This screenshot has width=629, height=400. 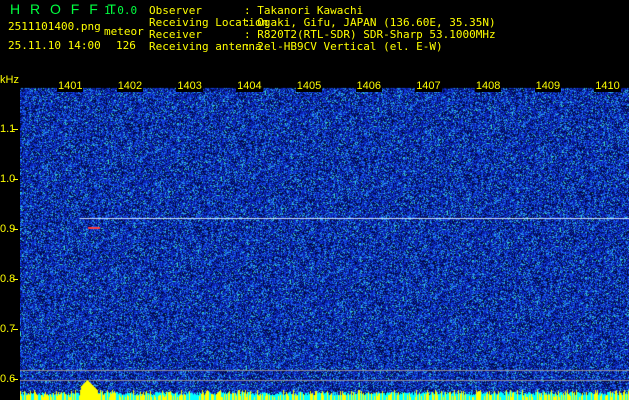 What do you see at coordinates (54, 45) in the screenshot?
I see `file-datetime: 25.11.10 14:00` at bounding box center [54, 45].